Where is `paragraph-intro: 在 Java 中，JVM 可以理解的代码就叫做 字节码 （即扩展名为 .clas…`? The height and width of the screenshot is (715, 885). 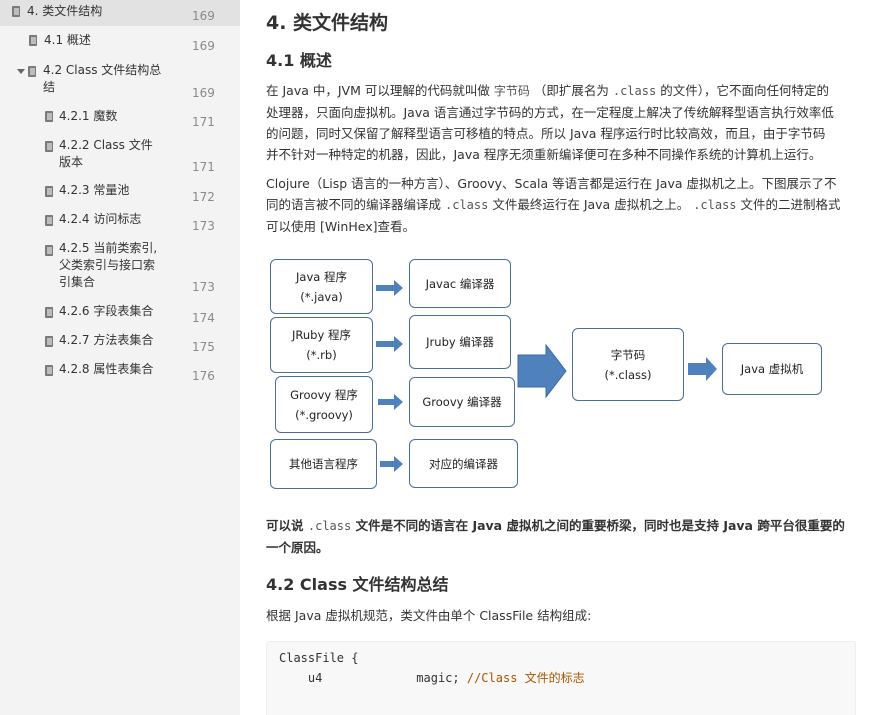
paragraph-intro: 在 Java 中，JVM 可以理解的代码就叫做 字节码 （即扩展名为 .clas… is located at coordinates (561, 122).